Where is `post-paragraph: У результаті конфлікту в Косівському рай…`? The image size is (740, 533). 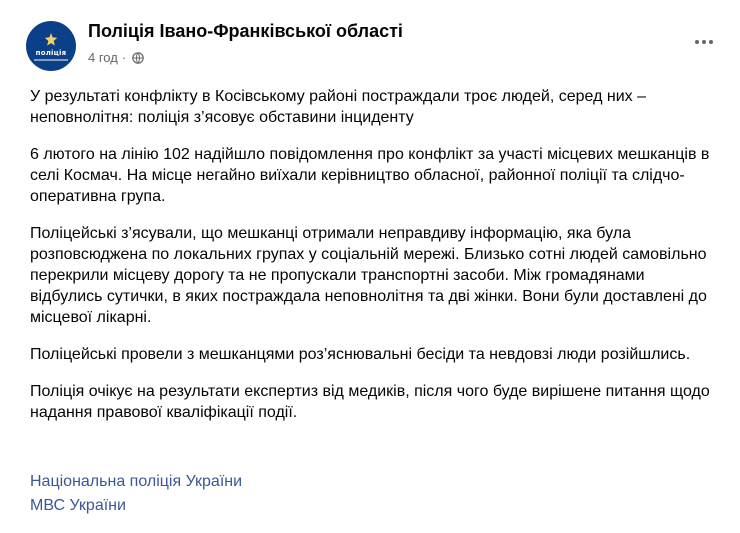 post-paragraph: У результаті конфлікту в Косівському рай… is located at coordinates (338, 107).